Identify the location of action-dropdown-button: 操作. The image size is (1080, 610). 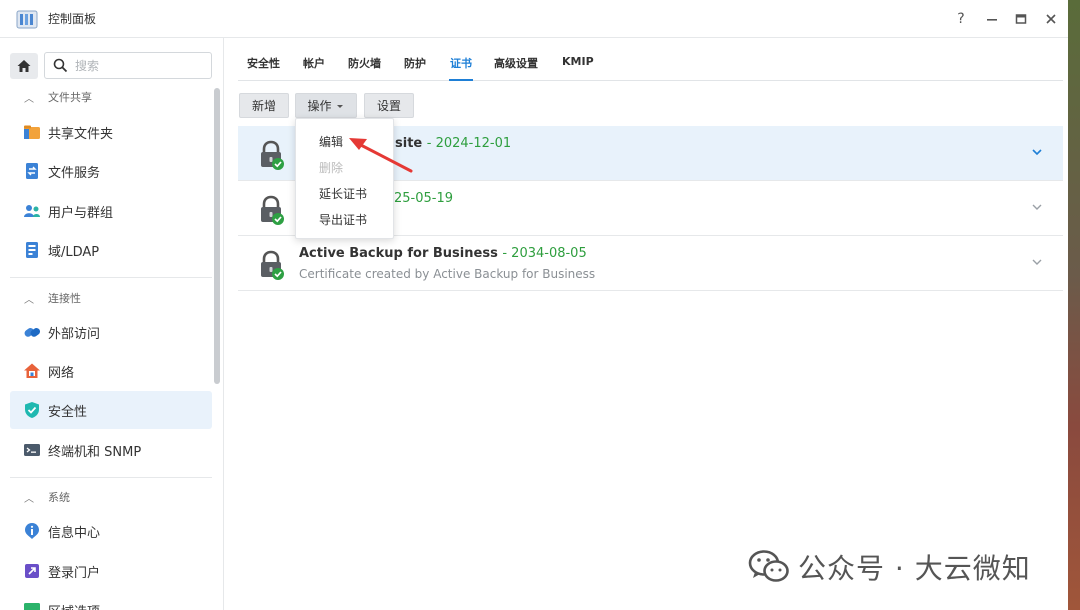
(326, 105).